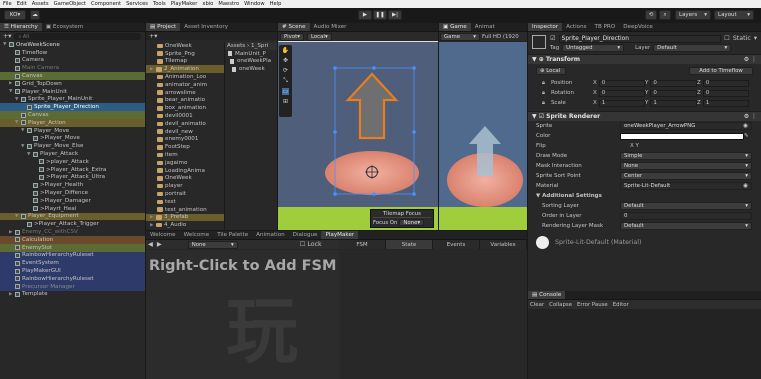 The height and width of the screenshot is (379, 761). What do you see at coordinates (254, 4) in the screenshot?
I see `menu-item: Window` at bounding box center [254, 4].